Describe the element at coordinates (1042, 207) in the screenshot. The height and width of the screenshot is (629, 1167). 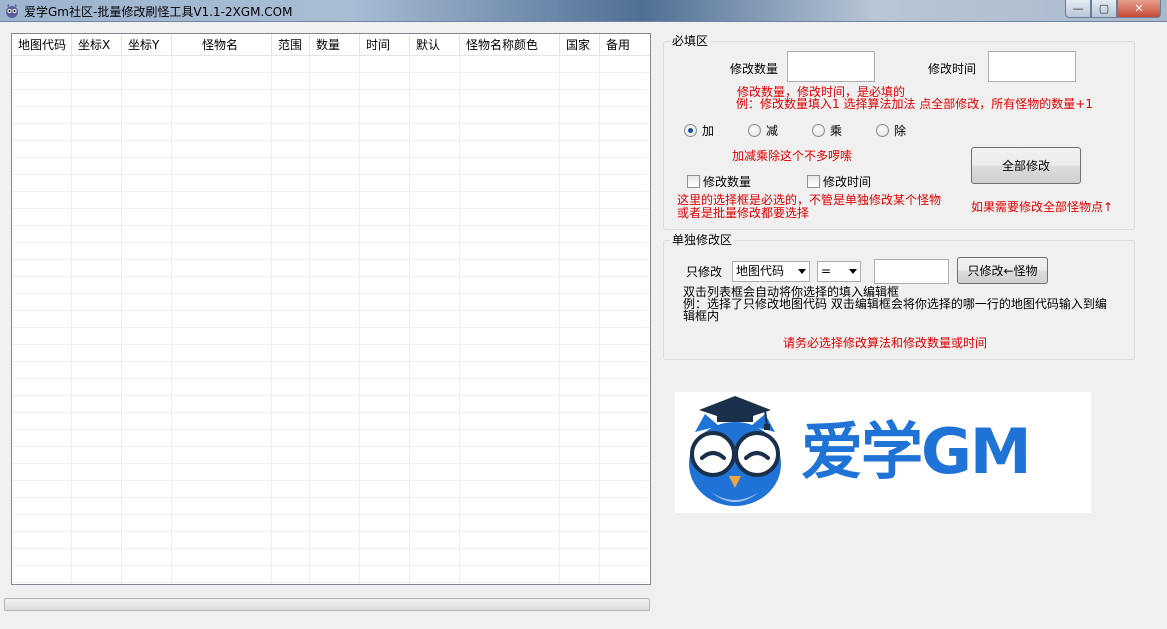
I see `modify-all-hint: 如果需要修改全部怪物点↑` at that location.